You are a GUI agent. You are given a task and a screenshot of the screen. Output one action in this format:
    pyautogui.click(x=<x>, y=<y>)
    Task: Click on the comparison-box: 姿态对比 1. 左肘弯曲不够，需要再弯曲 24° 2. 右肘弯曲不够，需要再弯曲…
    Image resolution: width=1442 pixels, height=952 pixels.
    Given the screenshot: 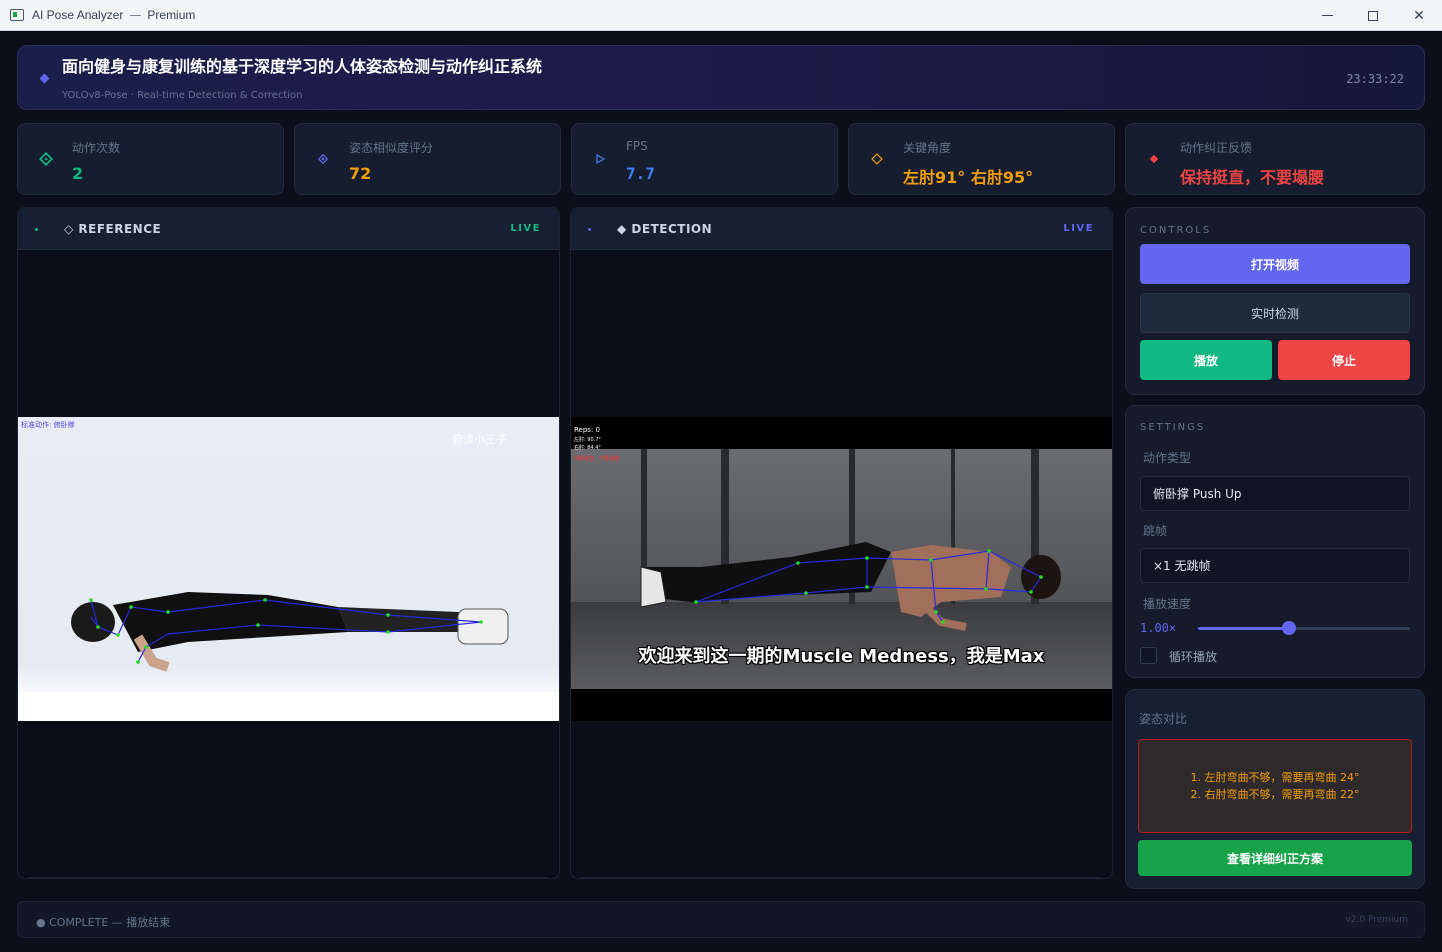 What is the action you would take?
    pyautogui.click(x=1275, y=789)
    